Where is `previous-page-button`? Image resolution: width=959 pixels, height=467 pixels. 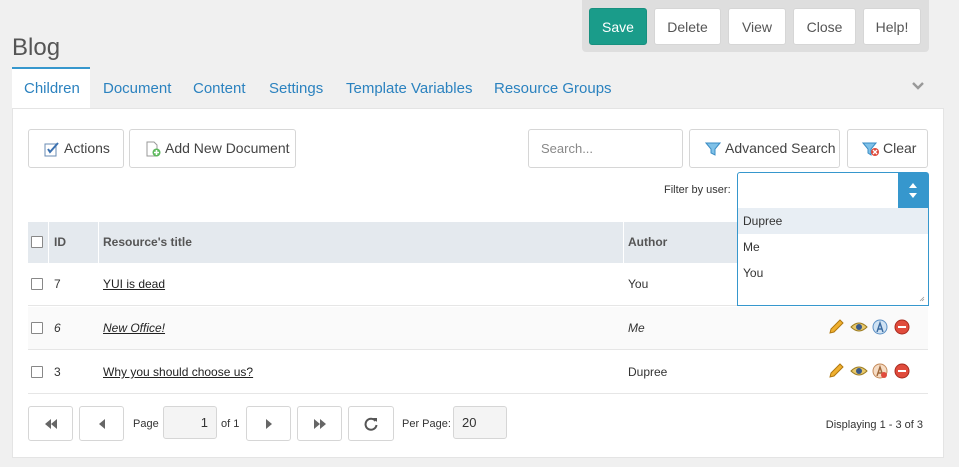 previous-page-button is located at coordinates (101, 423).